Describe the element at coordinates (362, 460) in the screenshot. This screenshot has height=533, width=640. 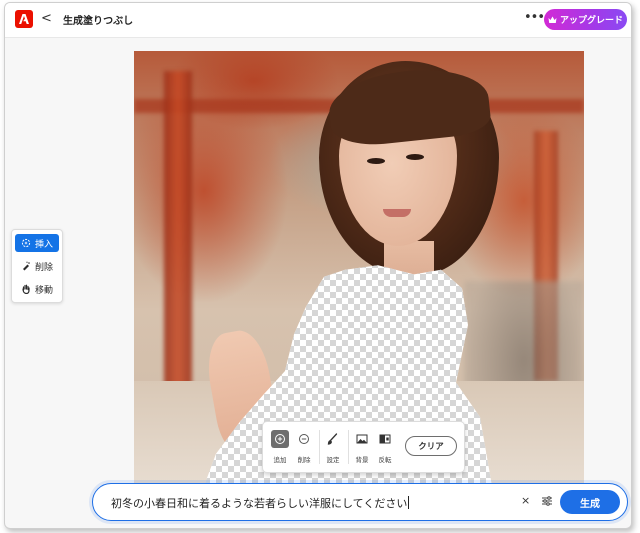
I see `background-label: 背景` at that location.